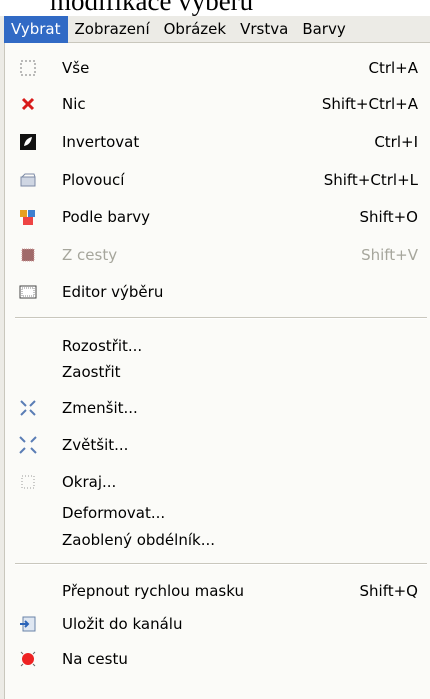 This screenshot has width=430, height=699. I want to click on menu-item-shortcut: Ctrl+A, so click(393, 68).